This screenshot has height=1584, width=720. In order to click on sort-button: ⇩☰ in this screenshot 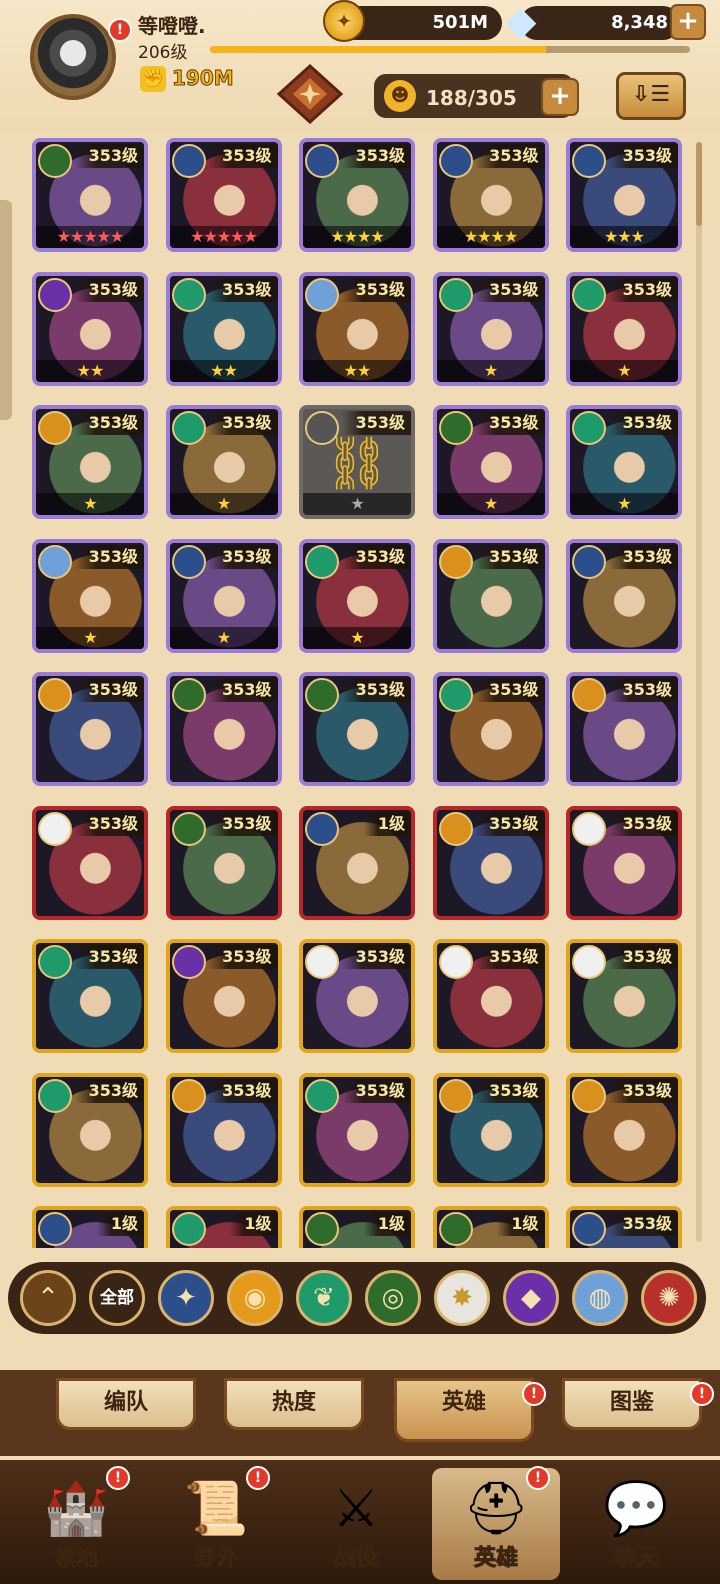, I will do `click(651, 96)`.